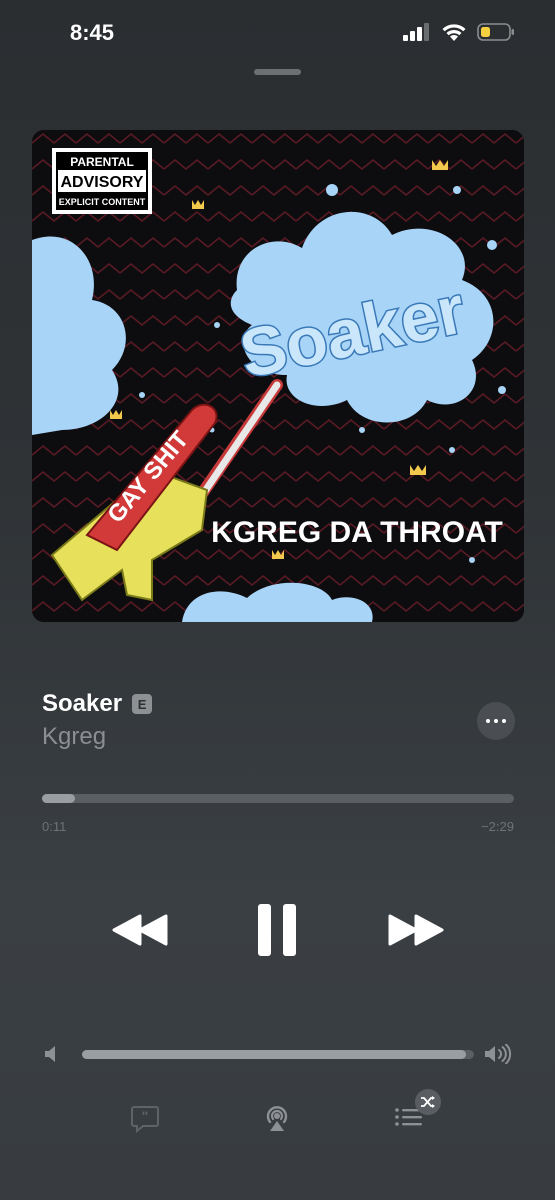 This screenshot has height=1200, width=555. What do you see at coordinates (454, 32) in the screenshot?
I see `wifi-icon` at bounding box center [454, 32].